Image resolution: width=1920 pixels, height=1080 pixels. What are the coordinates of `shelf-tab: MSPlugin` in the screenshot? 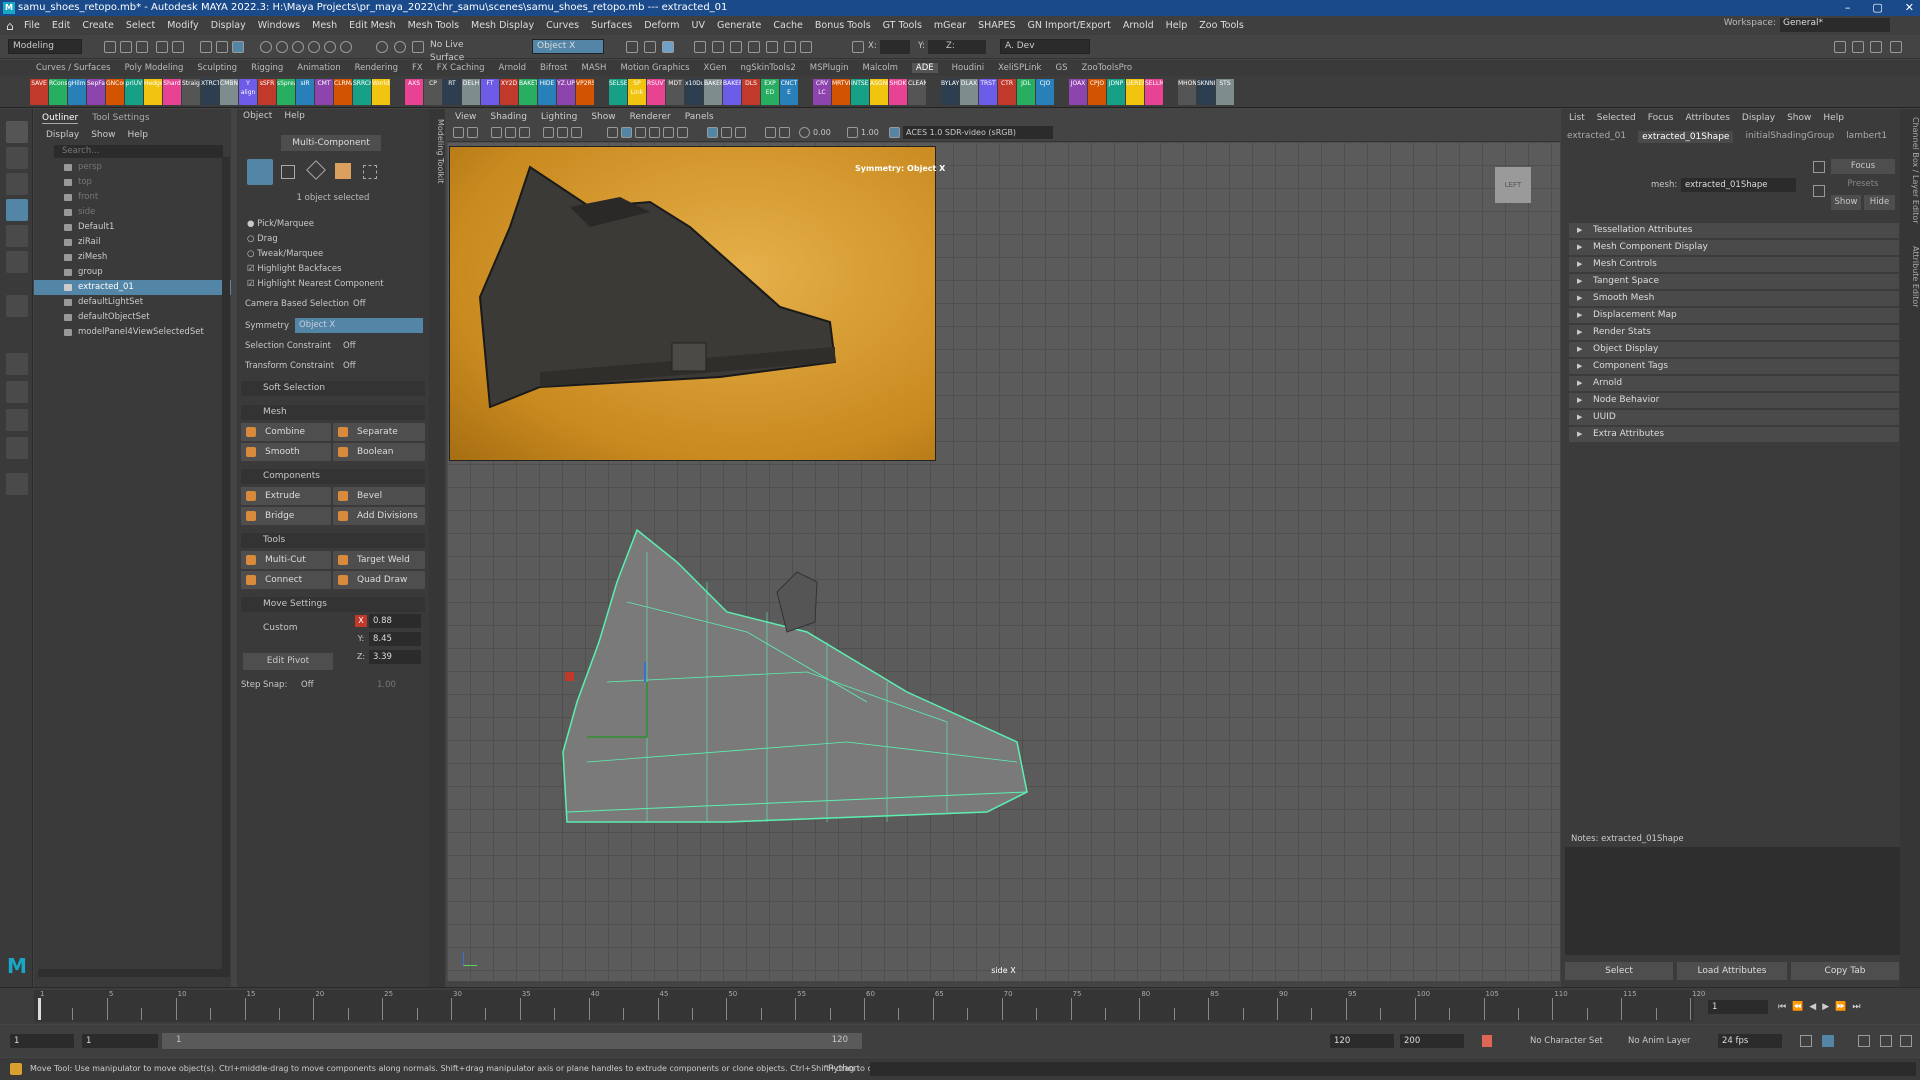 It's located at (829, 68).